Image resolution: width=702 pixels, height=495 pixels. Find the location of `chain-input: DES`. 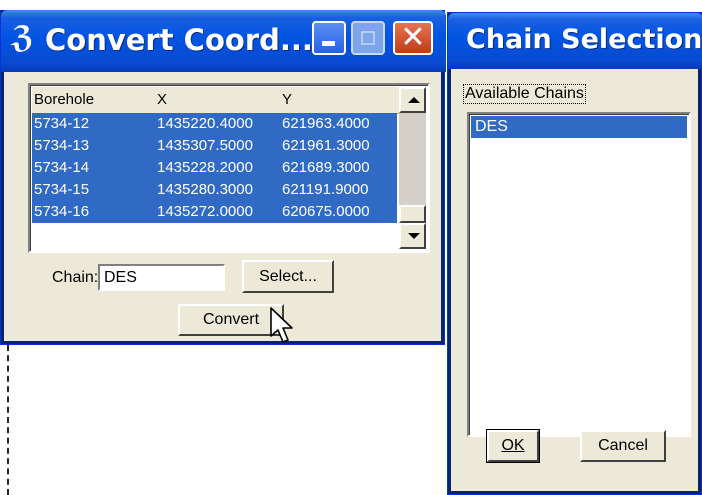

chain-input: DES is located at coordinates (161, 277).